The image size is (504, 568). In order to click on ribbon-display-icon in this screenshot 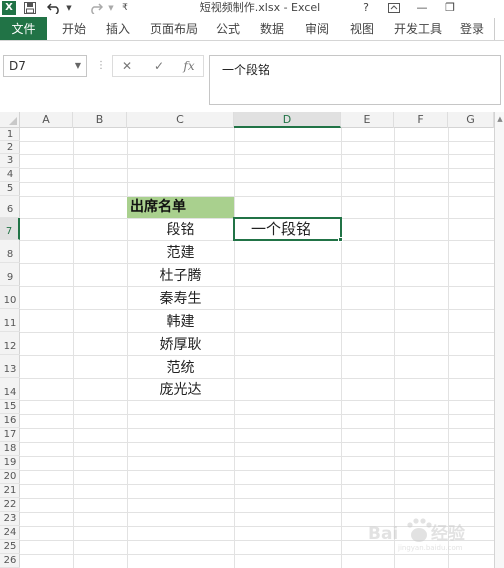, I will do `click(394, 8)`.